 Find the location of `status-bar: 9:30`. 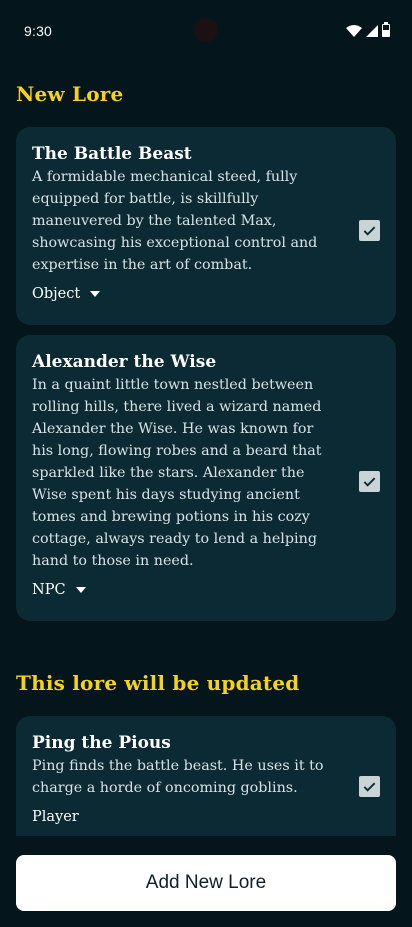

status-bar: 9:30 is located at coordinates (206, 32).